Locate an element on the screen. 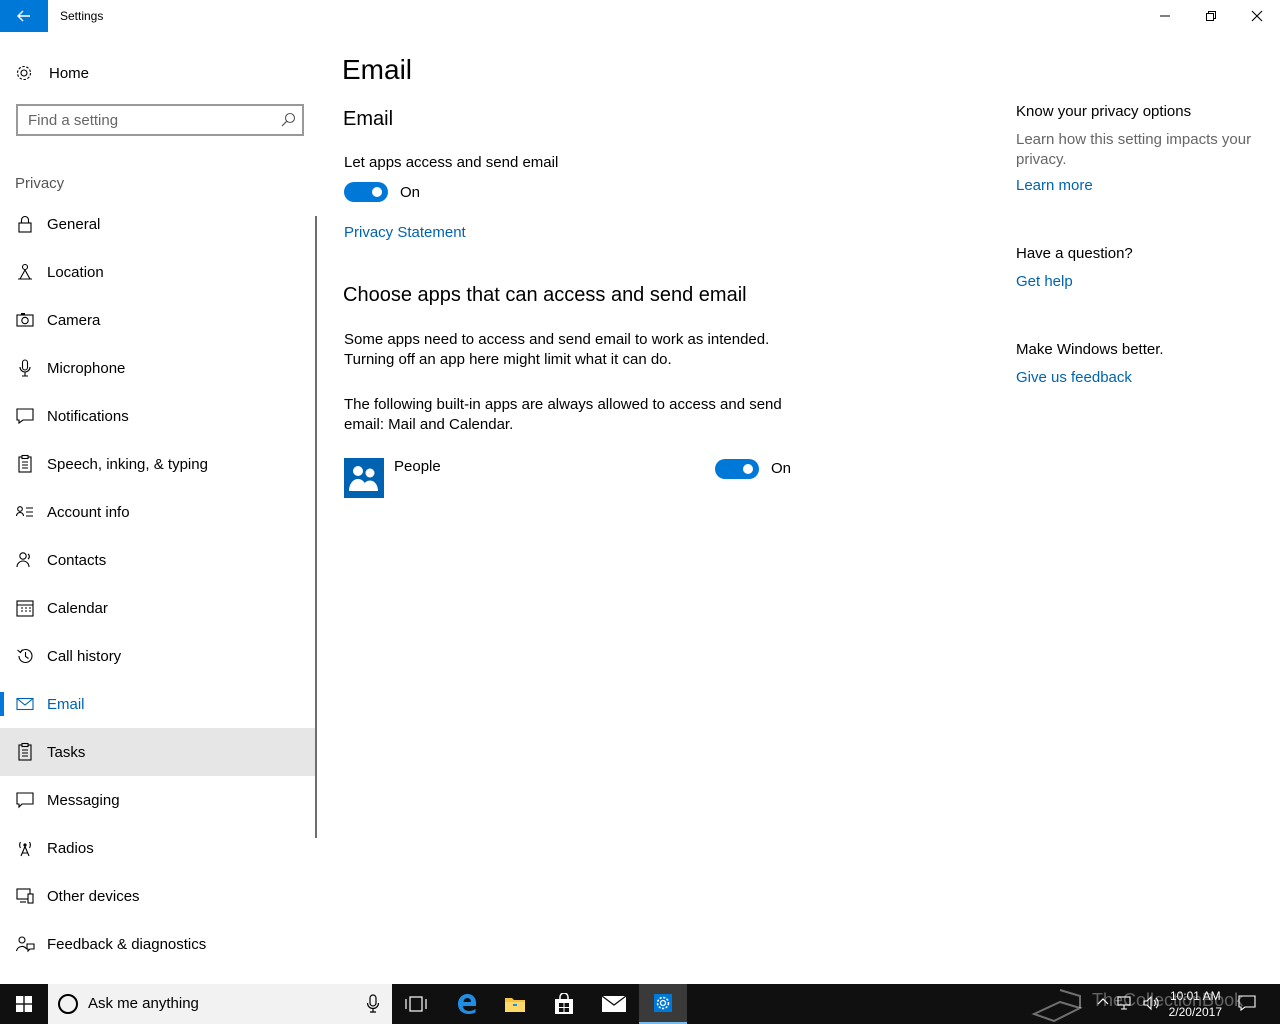 The height and width of the screenshot is (1024, 1280). task-view-icon is located at coordinates (416, 1004).